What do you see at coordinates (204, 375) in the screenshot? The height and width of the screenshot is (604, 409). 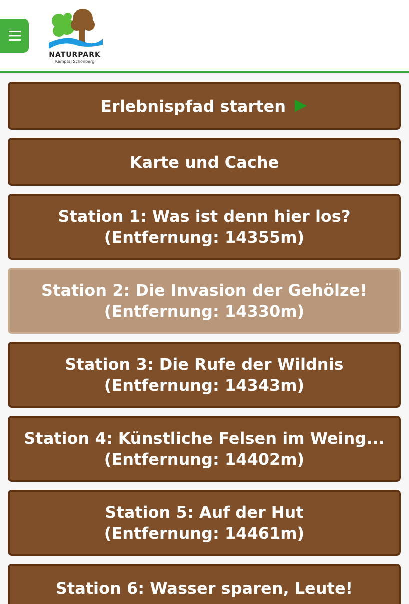 I see `station-button: Station 3: Die Rufe der Wildnis (Entfernung: 14343m)` at bounding box center [204, 375].